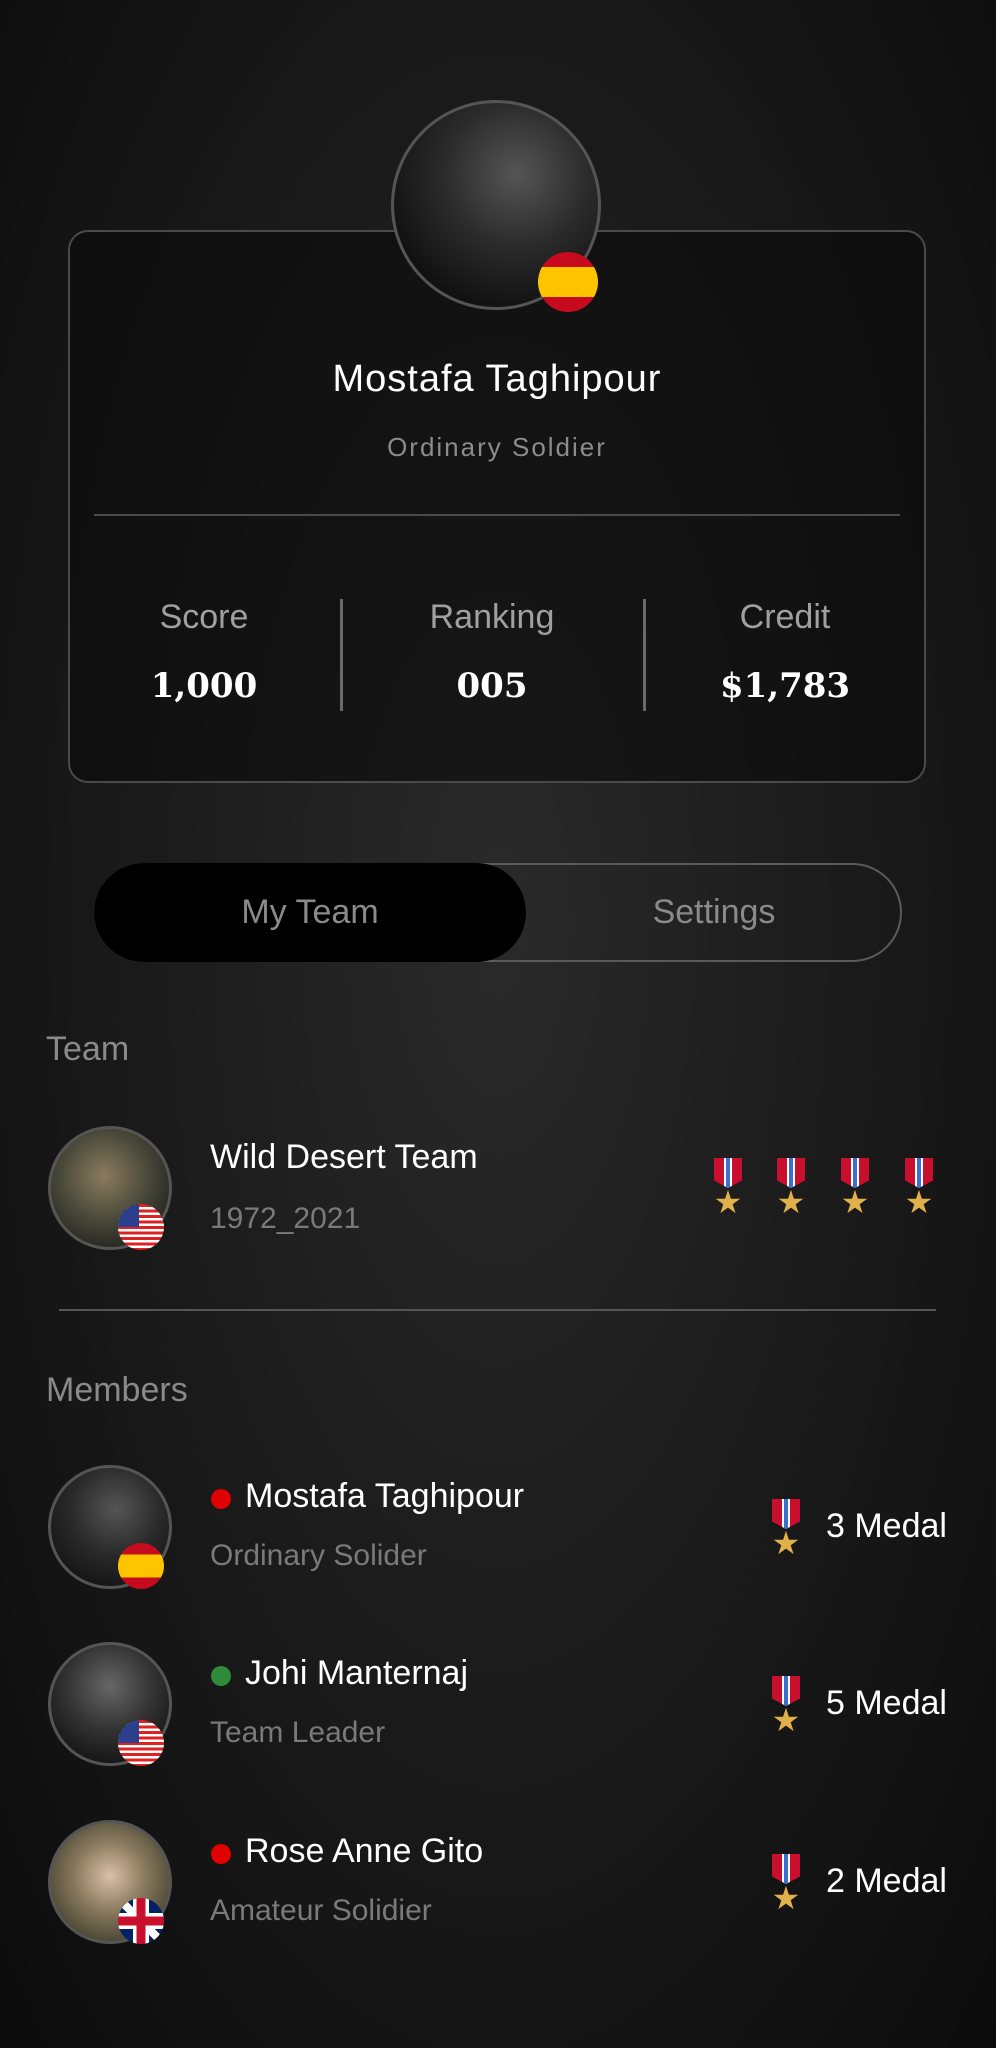 Image resolution: width=996 pixels, height=2048 pixels. What do you see at coordinates (886, 1526) in the screenshot?
I see `medal-count: 3 Medal` at bounding box center [886, 1526].